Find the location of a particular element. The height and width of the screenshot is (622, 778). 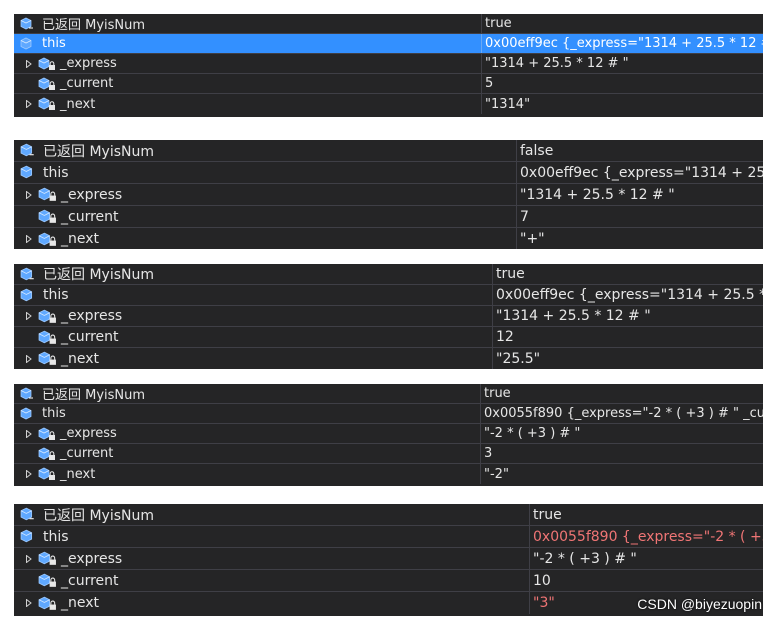

watch-row-current: _current 5 is located at coordinates (388, 84).